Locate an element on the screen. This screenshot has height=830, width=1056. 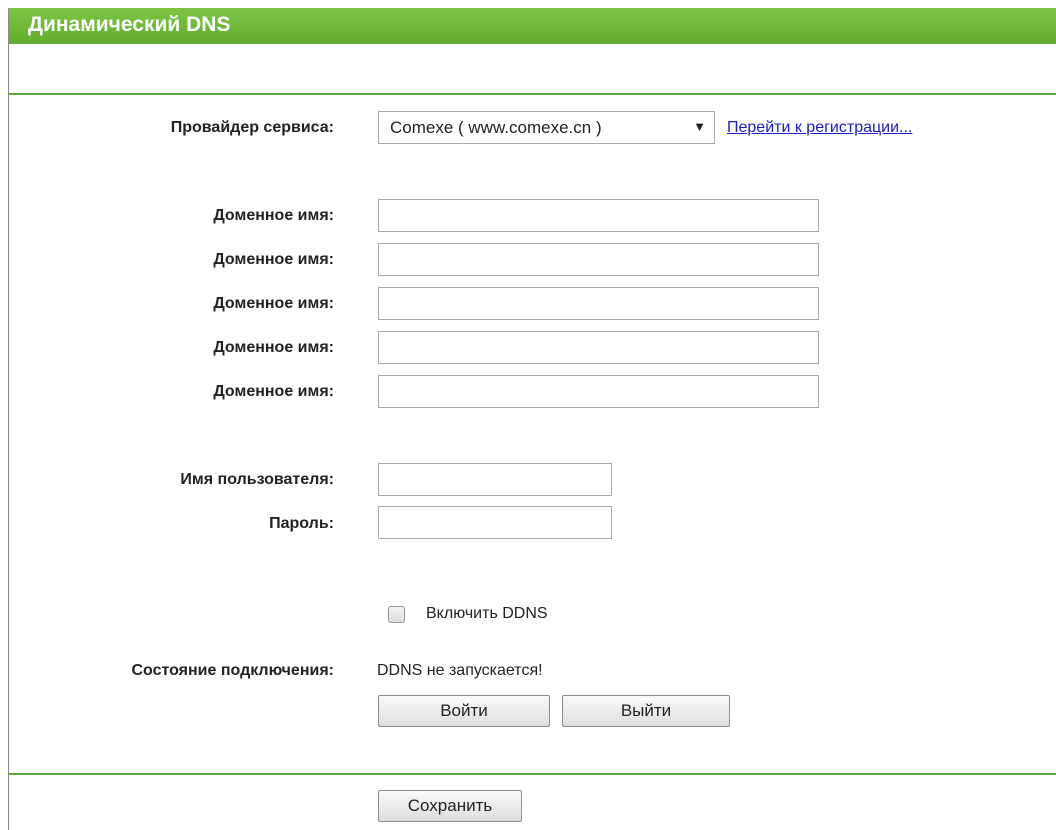
password-input is located at coordinates (495, 522).